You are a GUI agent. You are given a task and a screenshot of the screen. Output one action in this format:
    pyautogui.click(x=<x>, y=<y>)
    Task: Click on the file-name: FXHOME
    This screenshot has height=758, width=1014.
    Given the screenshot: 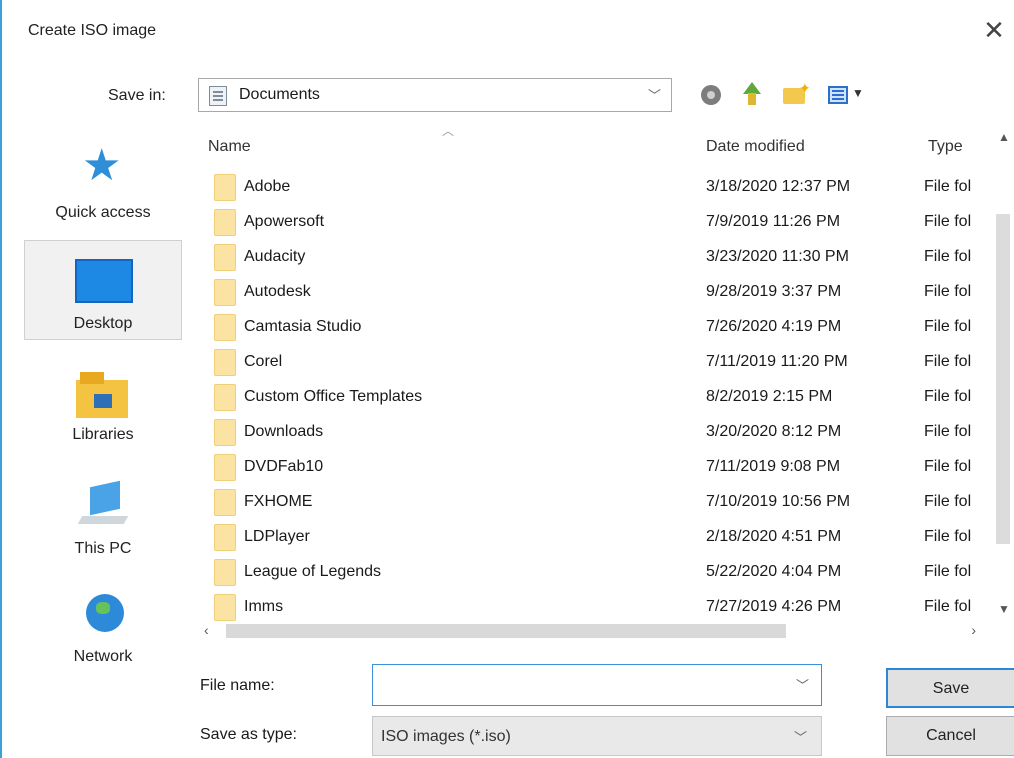 What is the action you would take?
    pyautogui.click(x=278, y=501)
    